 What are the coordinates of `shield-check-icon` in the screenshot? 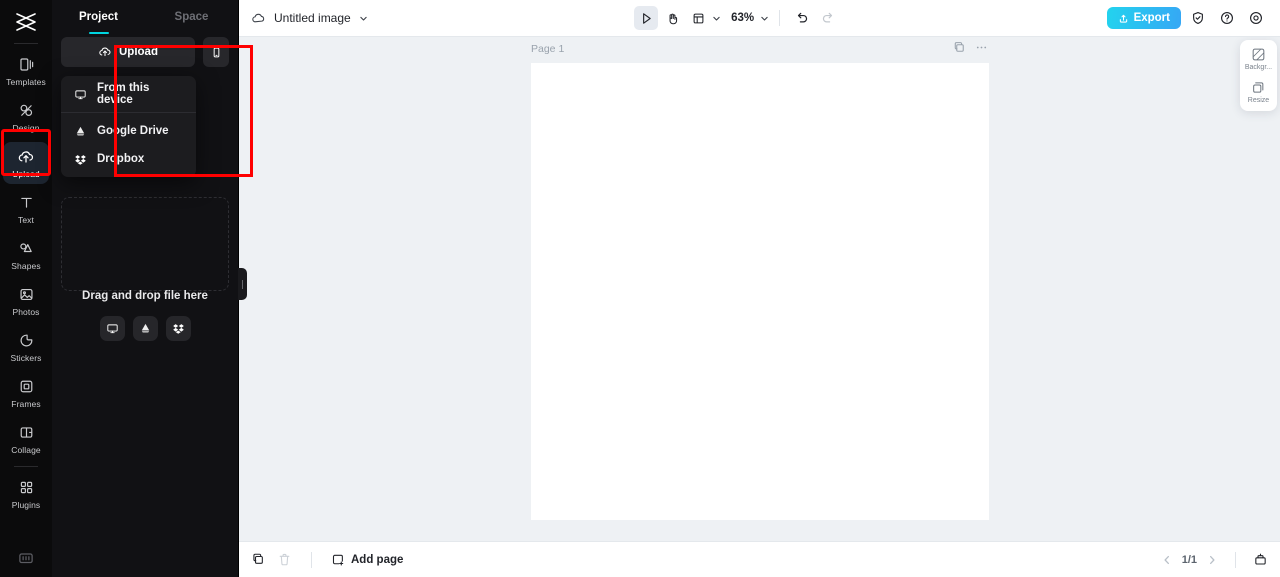 It's located at (1198, 18).